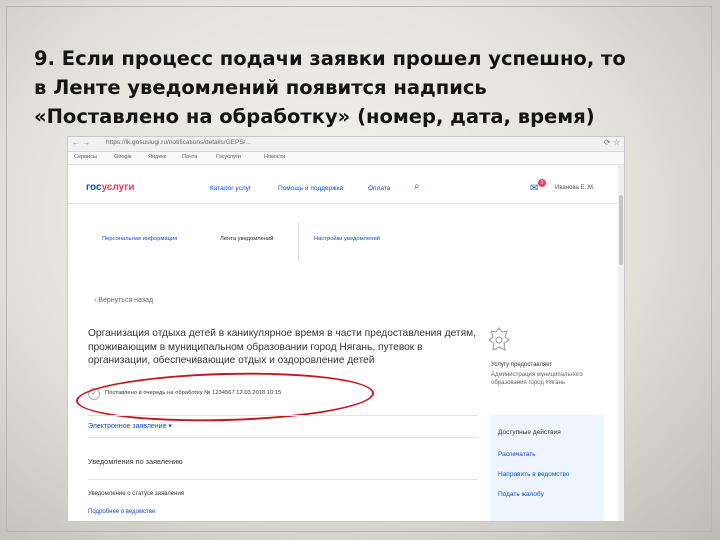  What do you see at coordinates (534, 474) in the screenshot?
I see `action-send: Направить в ведомство` at bounding box center [534, 474].